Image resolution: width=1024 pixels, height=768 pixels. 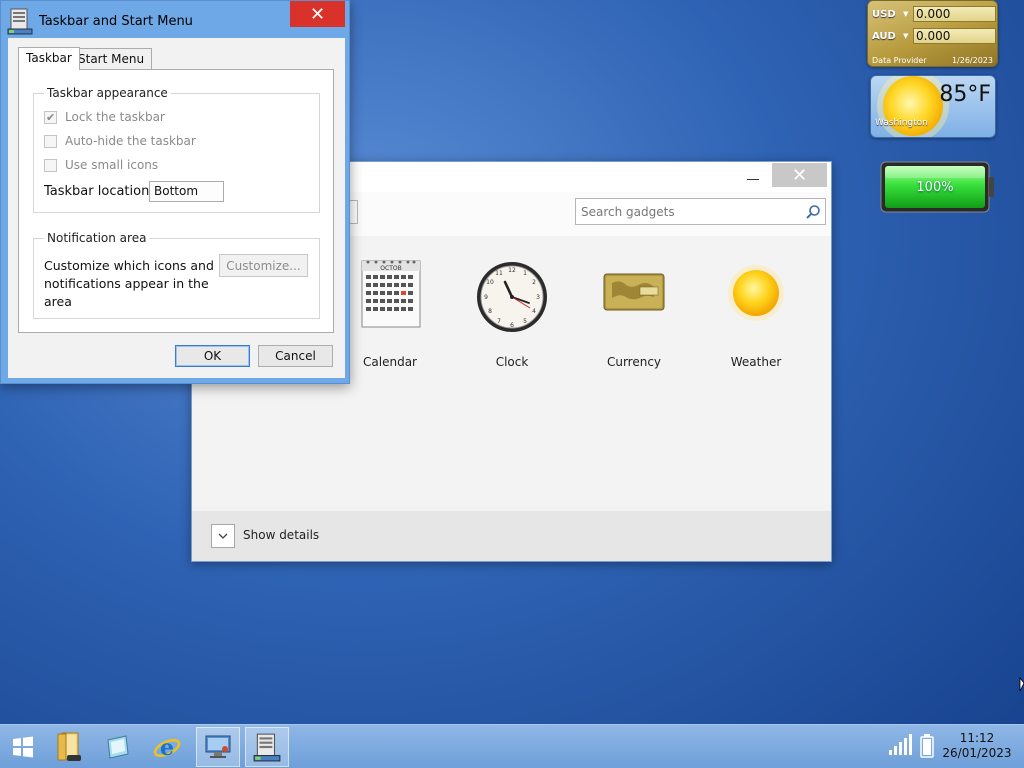 I want to click on gadget-weather: Weather, so click(x=756, y=317).